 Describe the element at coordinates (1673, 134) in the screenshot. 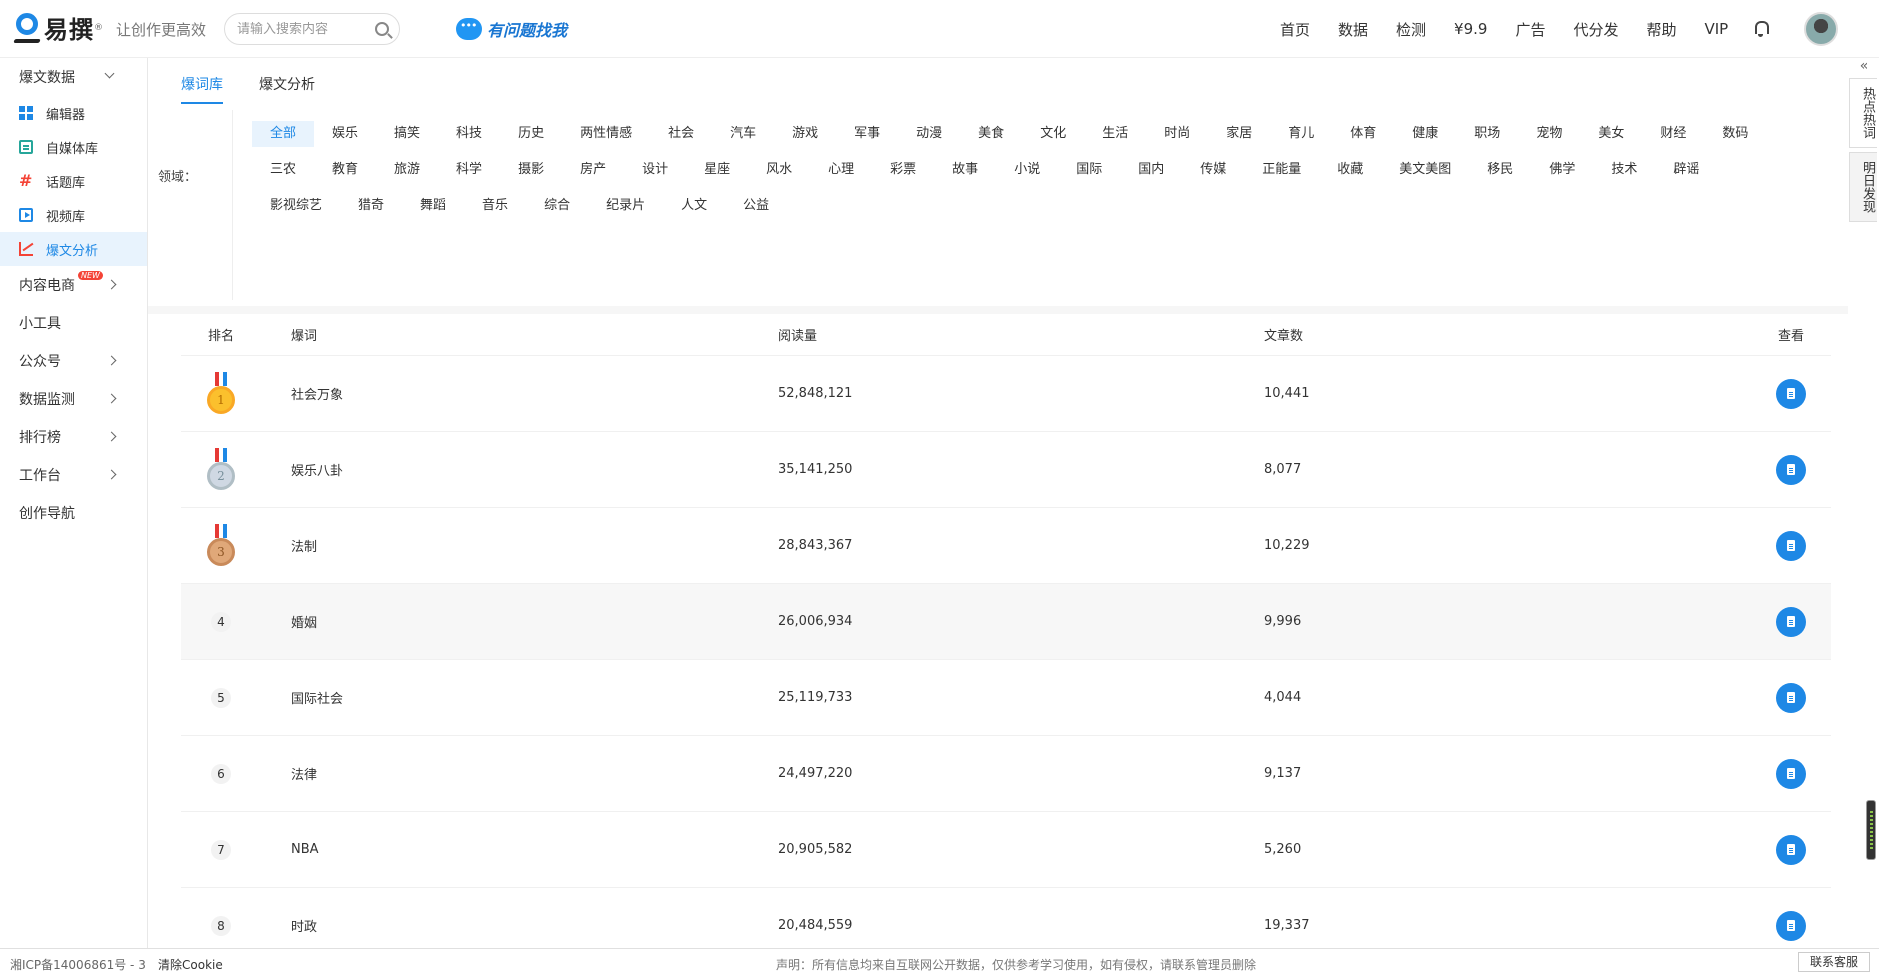

I see `domain-item: 财经` at that location.